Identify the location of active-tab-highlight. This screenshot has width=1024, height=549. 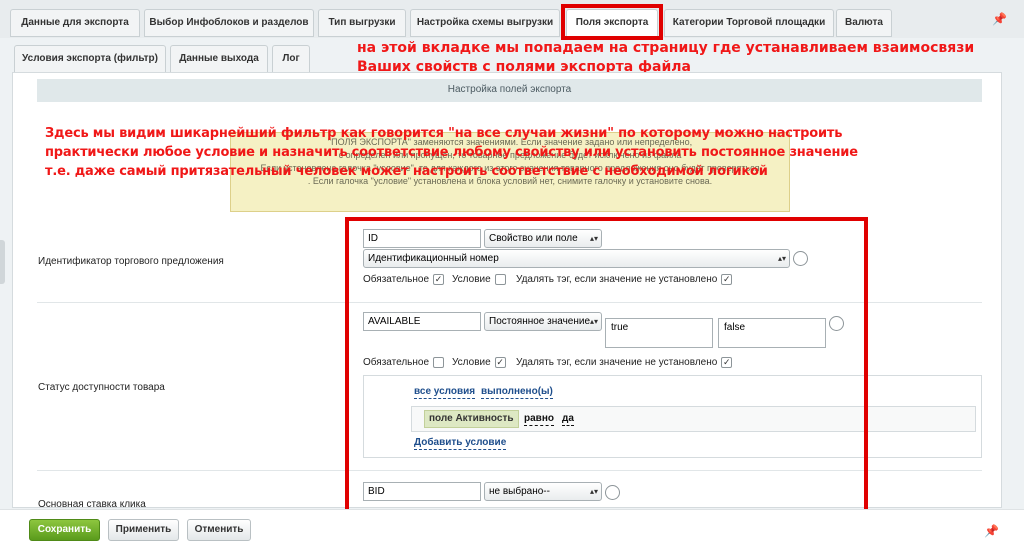
(612, 22).